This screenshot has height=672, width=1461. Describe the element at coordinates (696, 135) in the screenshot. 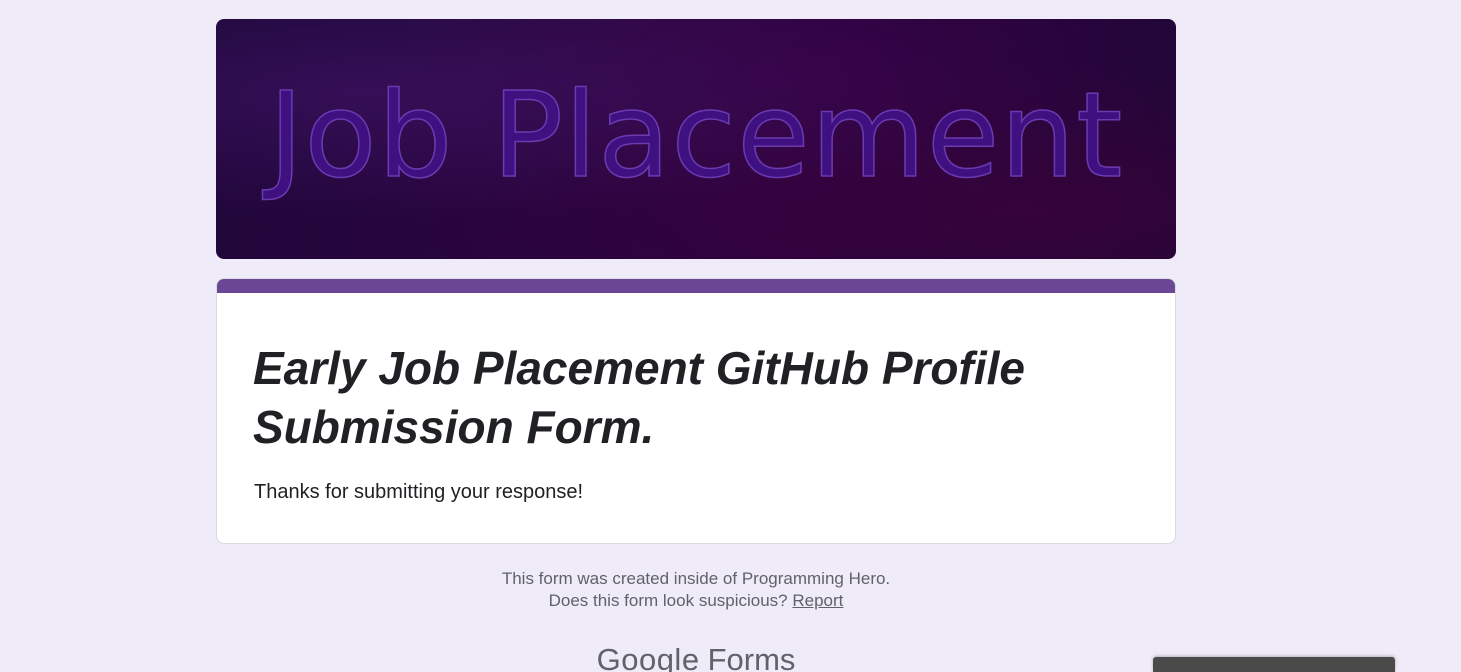

I see `banner-title: Job Placement` at that location.